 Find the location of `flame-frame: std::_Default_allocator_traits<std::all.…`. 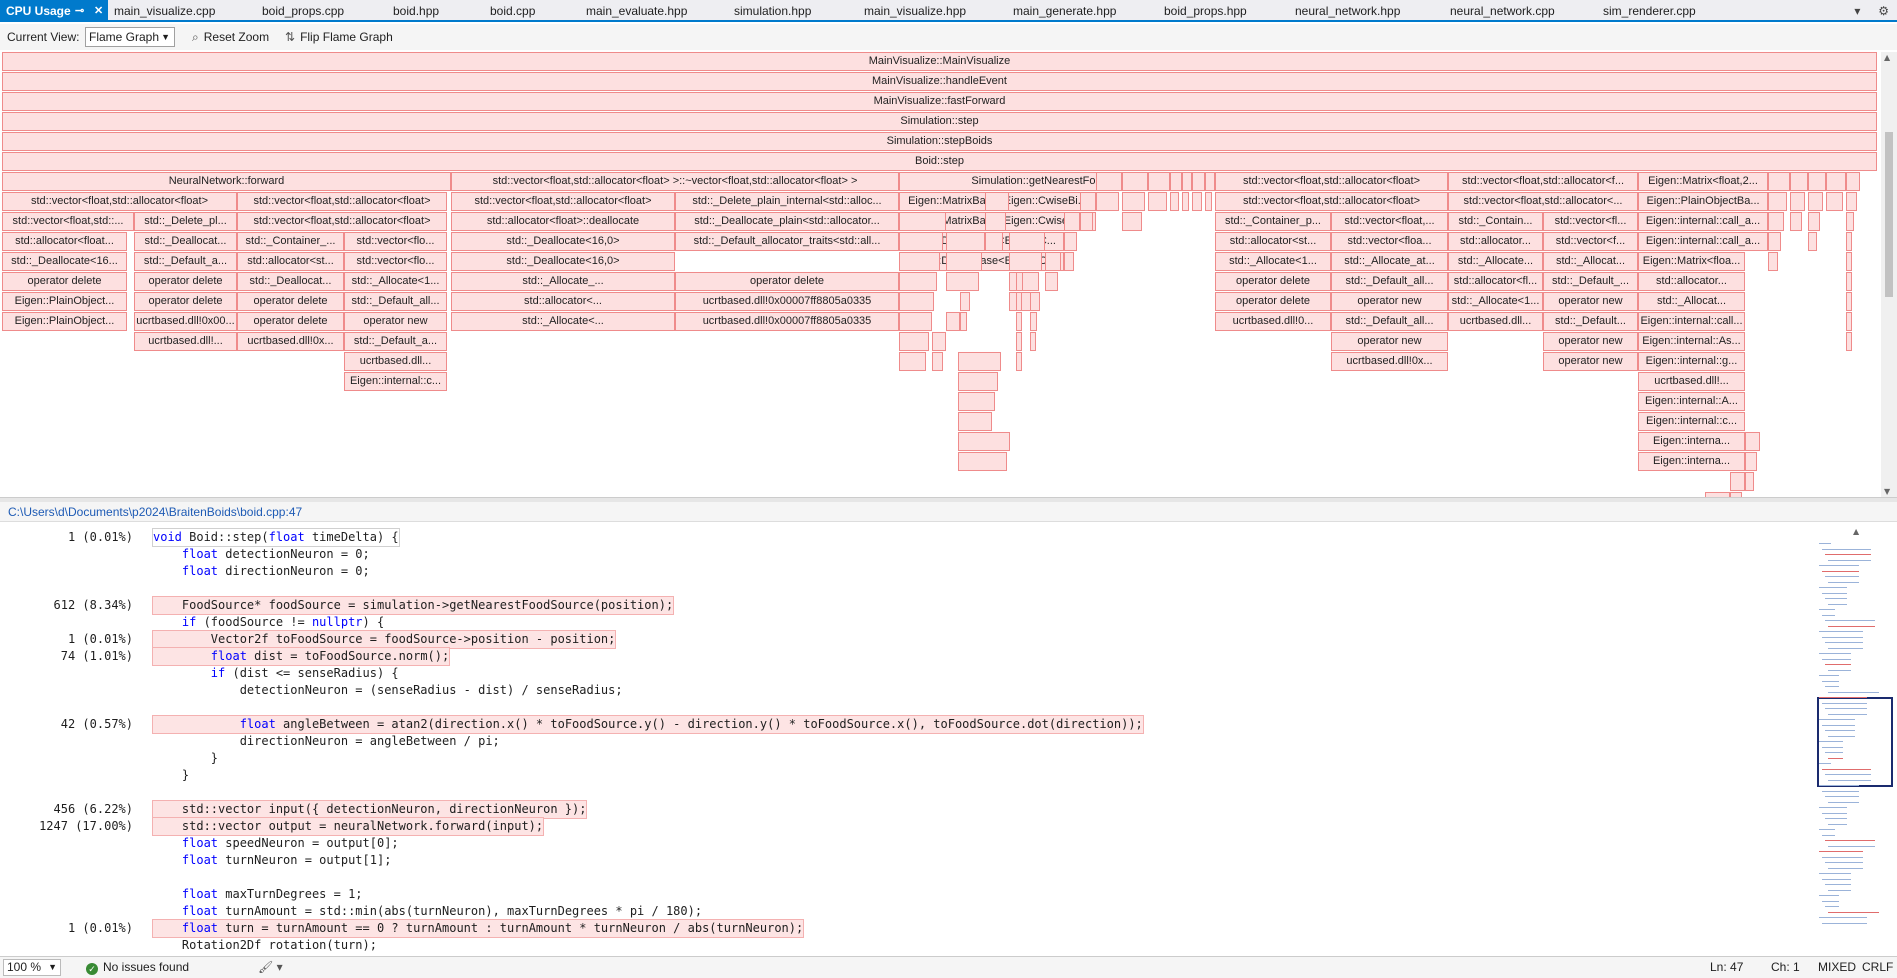

flame-frame: std::_Default_allocator_traits<std::all.… is located at coordinates (787, 241).